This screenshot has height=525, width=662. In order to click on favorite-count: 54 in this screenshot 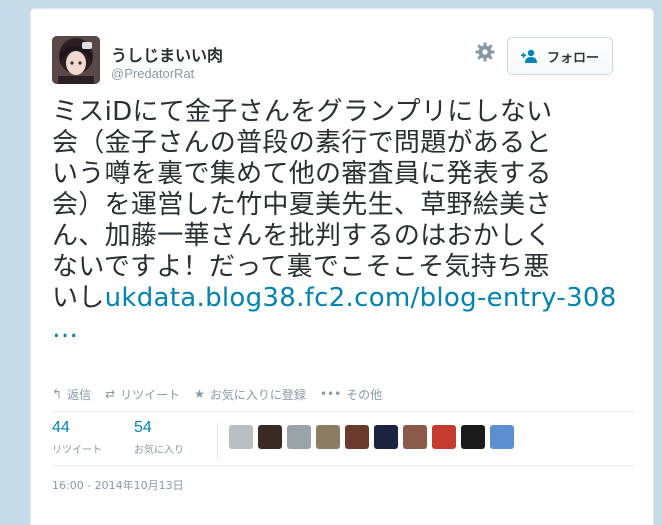, I will do `click(143, 427)`.